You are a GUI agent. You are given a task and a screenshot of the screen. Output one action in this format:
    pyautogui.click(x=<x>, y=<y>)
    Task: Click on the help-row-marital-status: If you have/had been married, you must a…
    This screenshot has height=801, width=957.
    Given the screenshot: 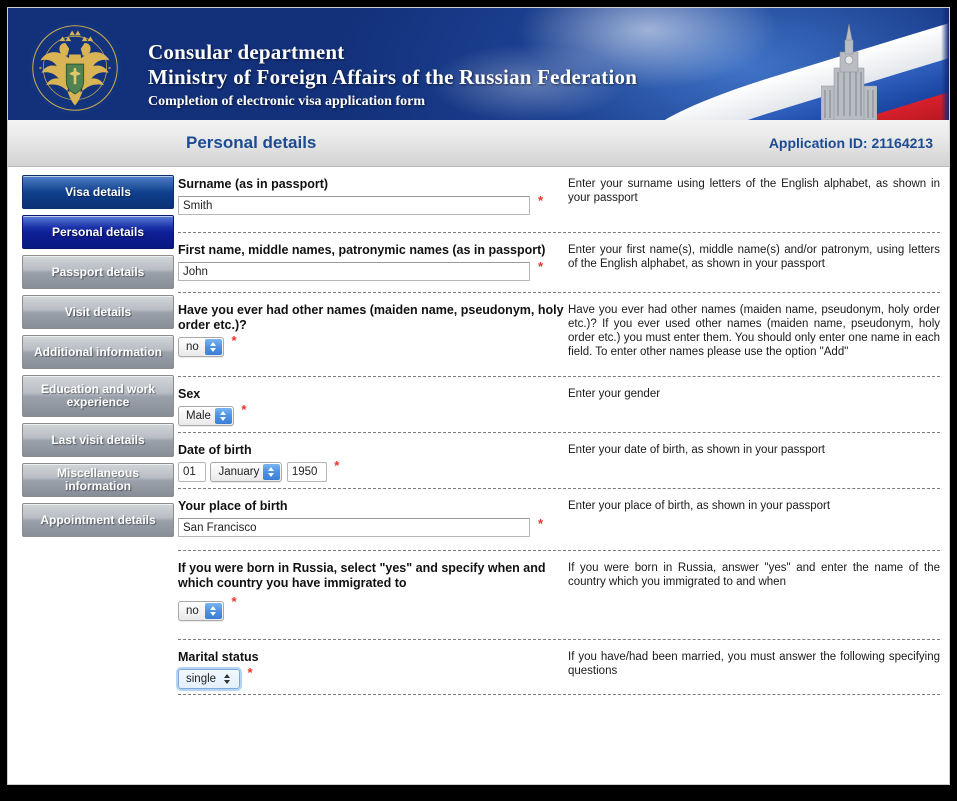 What is the action you would take?
    pyautogui.click(x=754, y=667)
    